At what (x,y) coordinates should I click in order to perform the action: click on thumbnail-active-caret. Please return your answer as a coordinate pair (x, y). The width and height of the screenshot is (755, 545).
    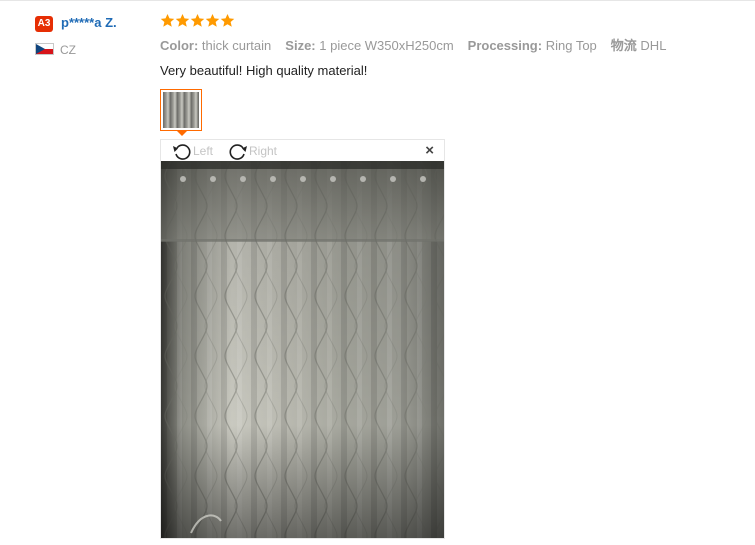
    Looking at the image, I should click on (182, 133).